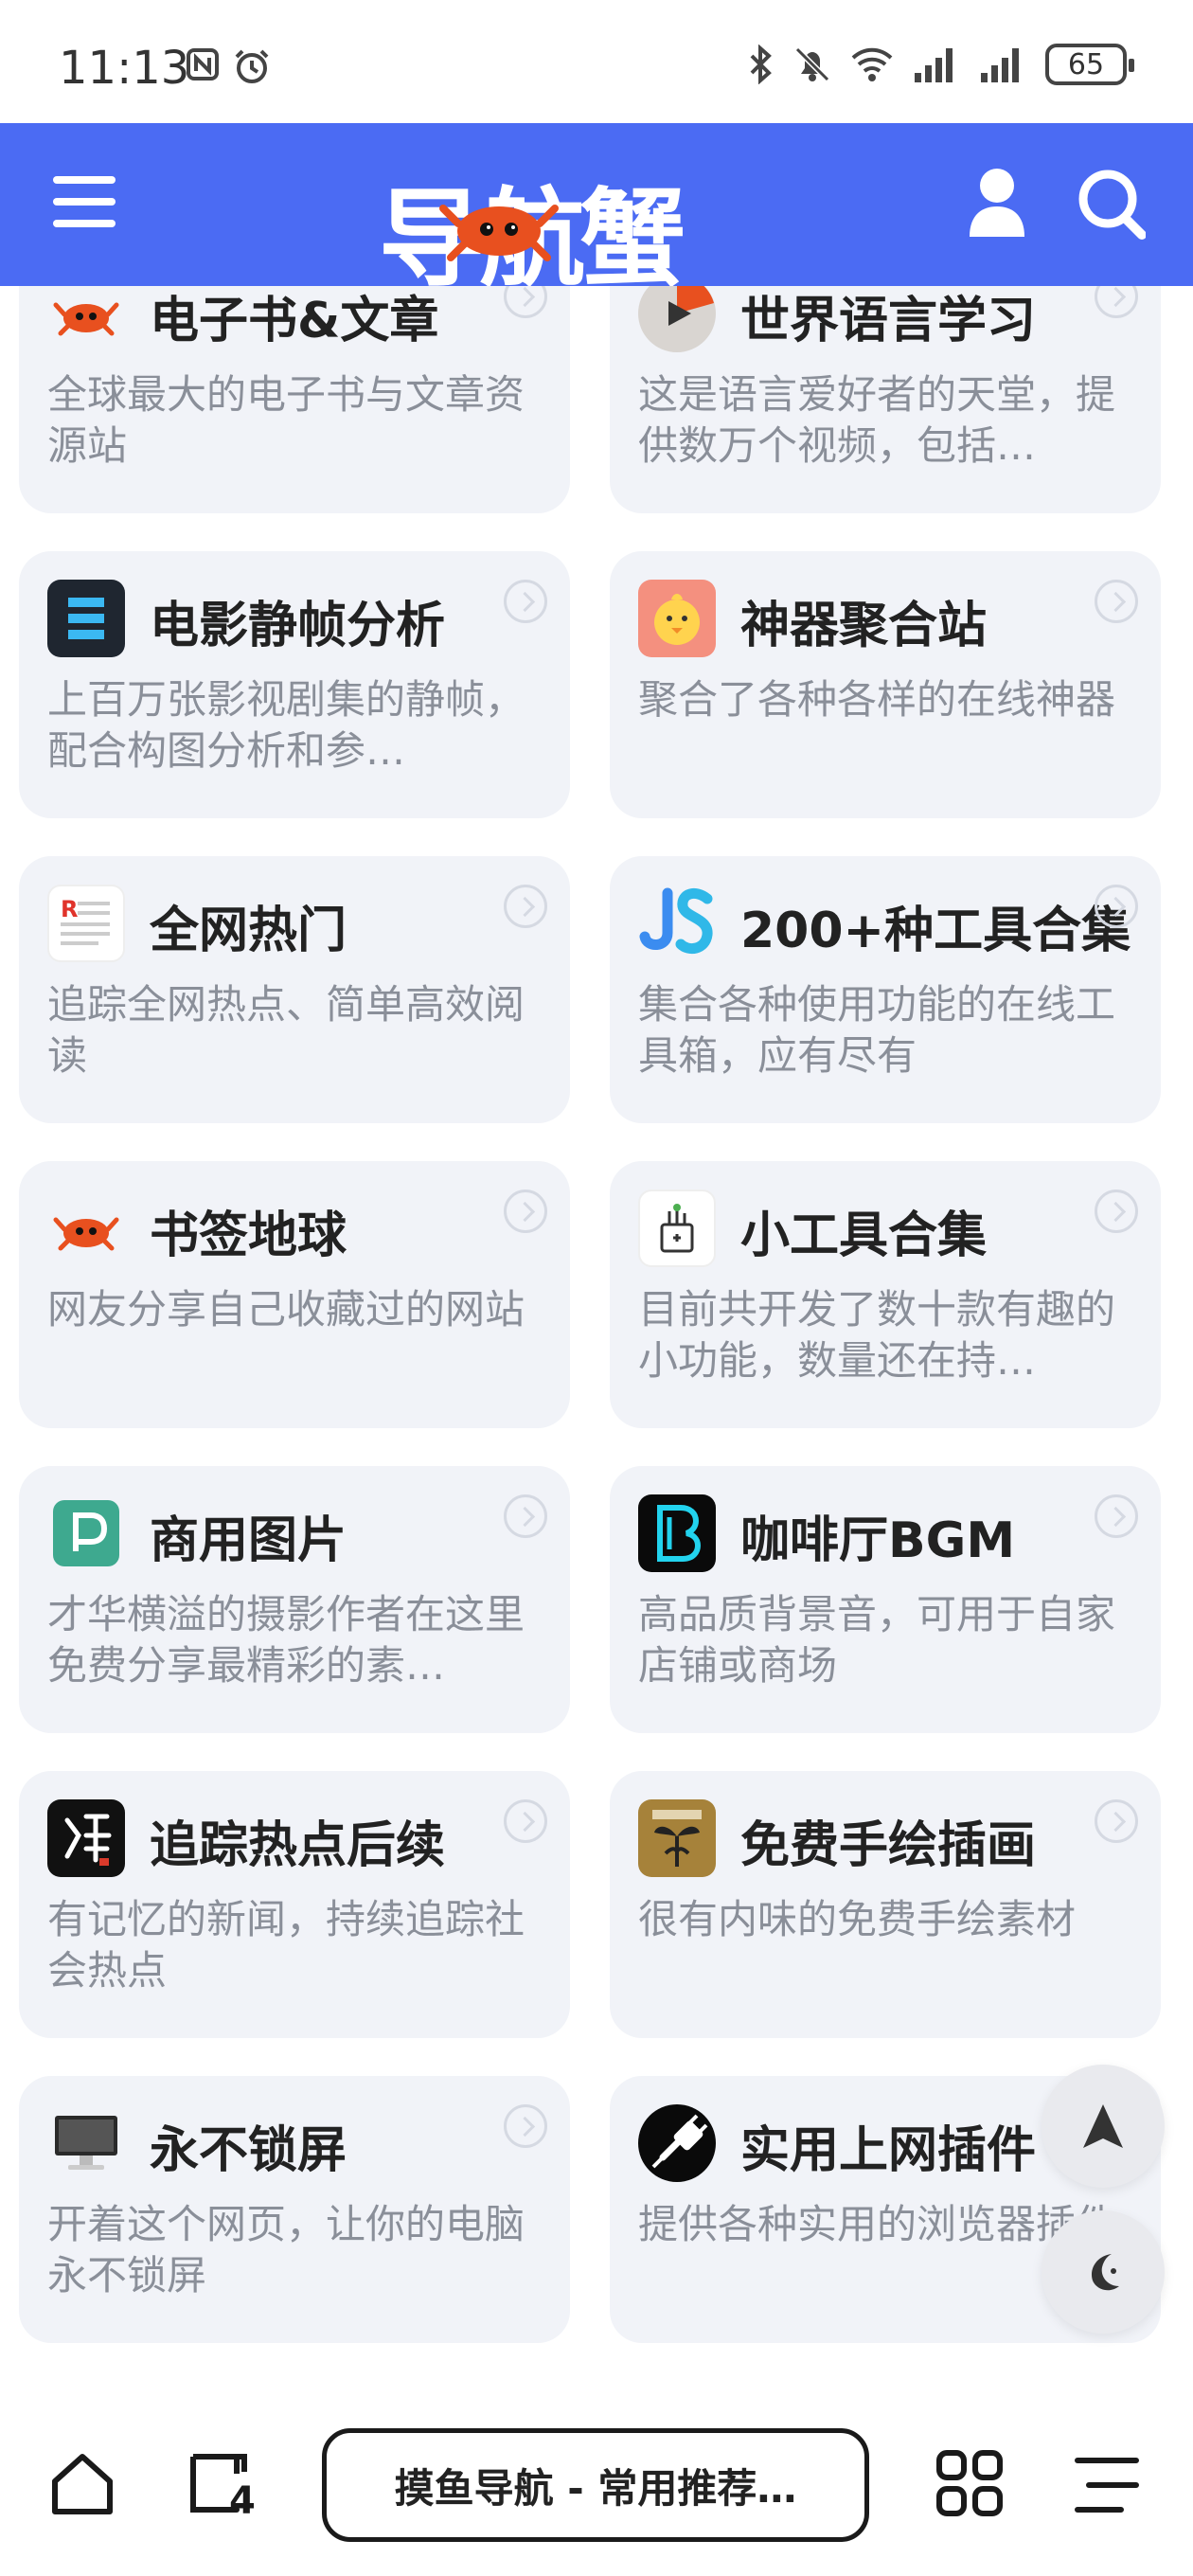 The width and height of the screenshot is (1193, 2576). I want to click on dark-mode-button, so click(1103, 2272).